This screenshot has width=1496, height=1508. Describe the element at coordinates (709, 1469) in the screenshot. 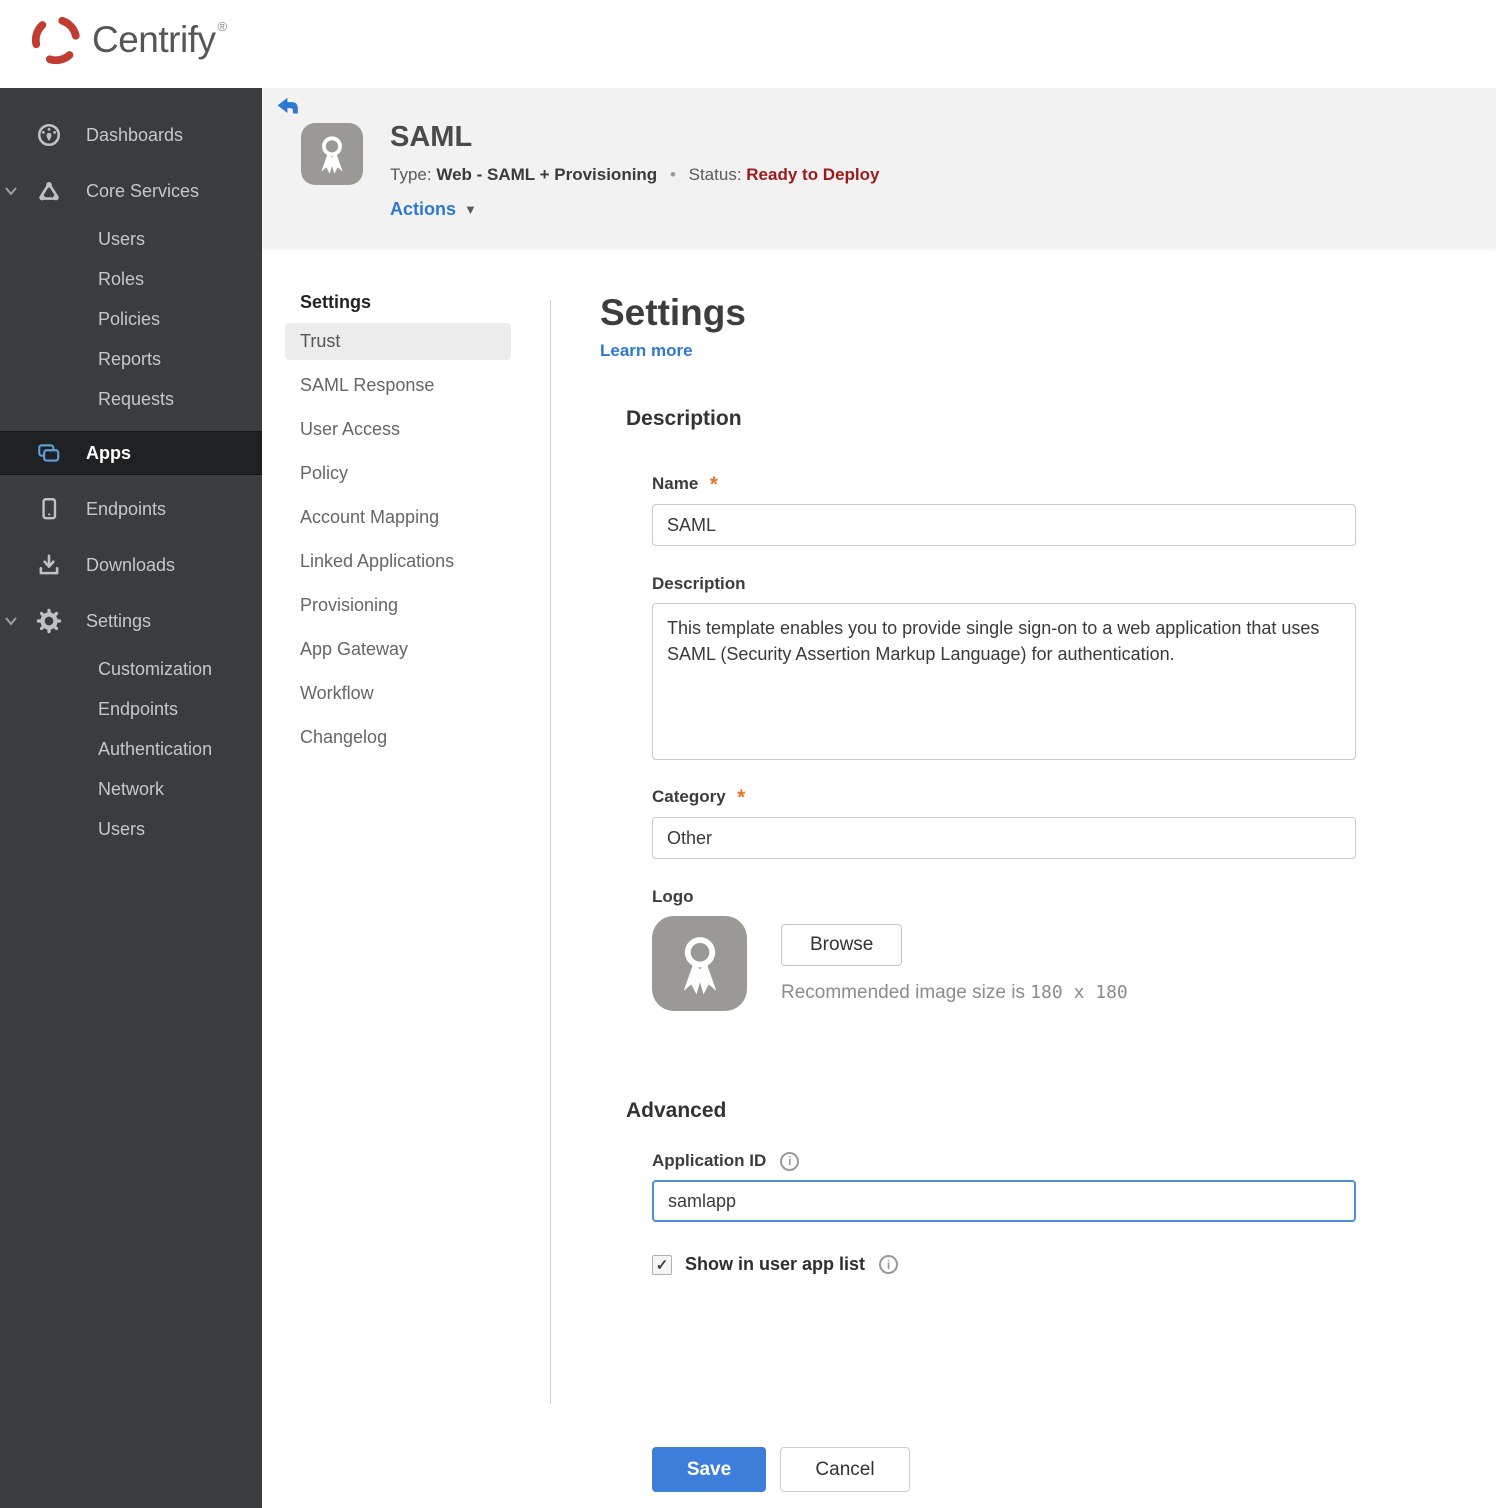

I see `save-button: Save` at that location.